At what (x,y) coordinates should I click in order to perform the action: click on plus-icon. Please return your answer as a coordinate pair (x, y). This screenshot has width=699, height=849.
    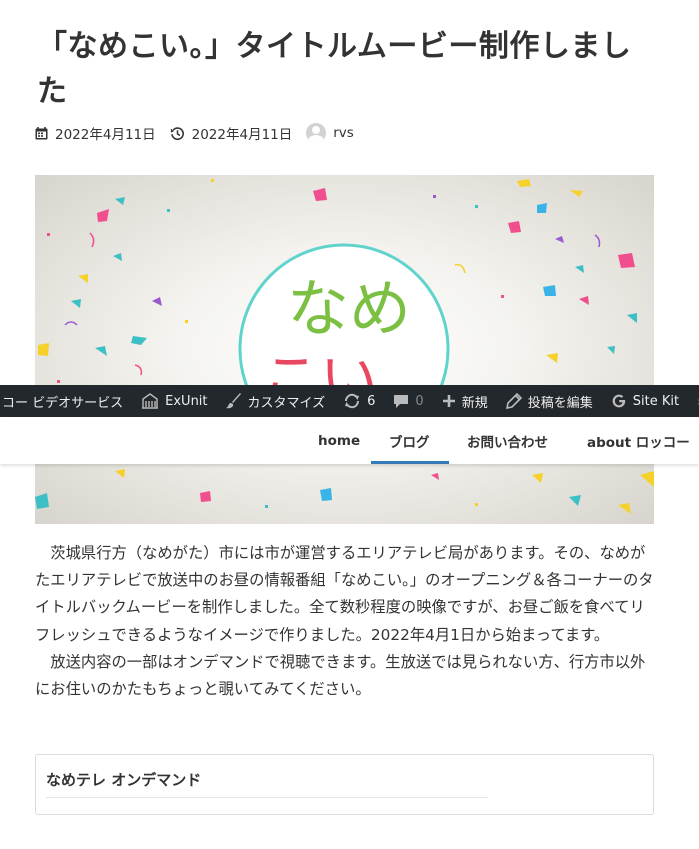
    Looking at the image, I should click on (448, 401).